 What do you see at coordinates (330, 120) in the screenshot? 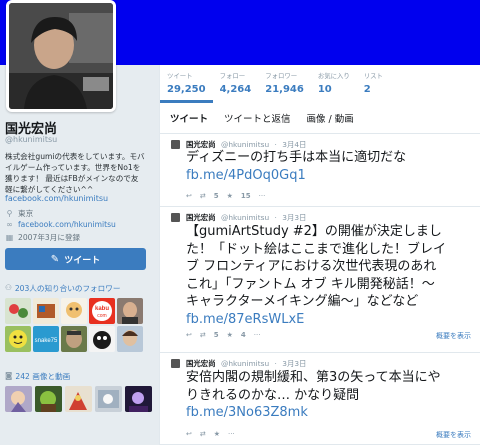
I see `tab-photos-videos: 画像 / 動画` at bounding box center [330, 120].